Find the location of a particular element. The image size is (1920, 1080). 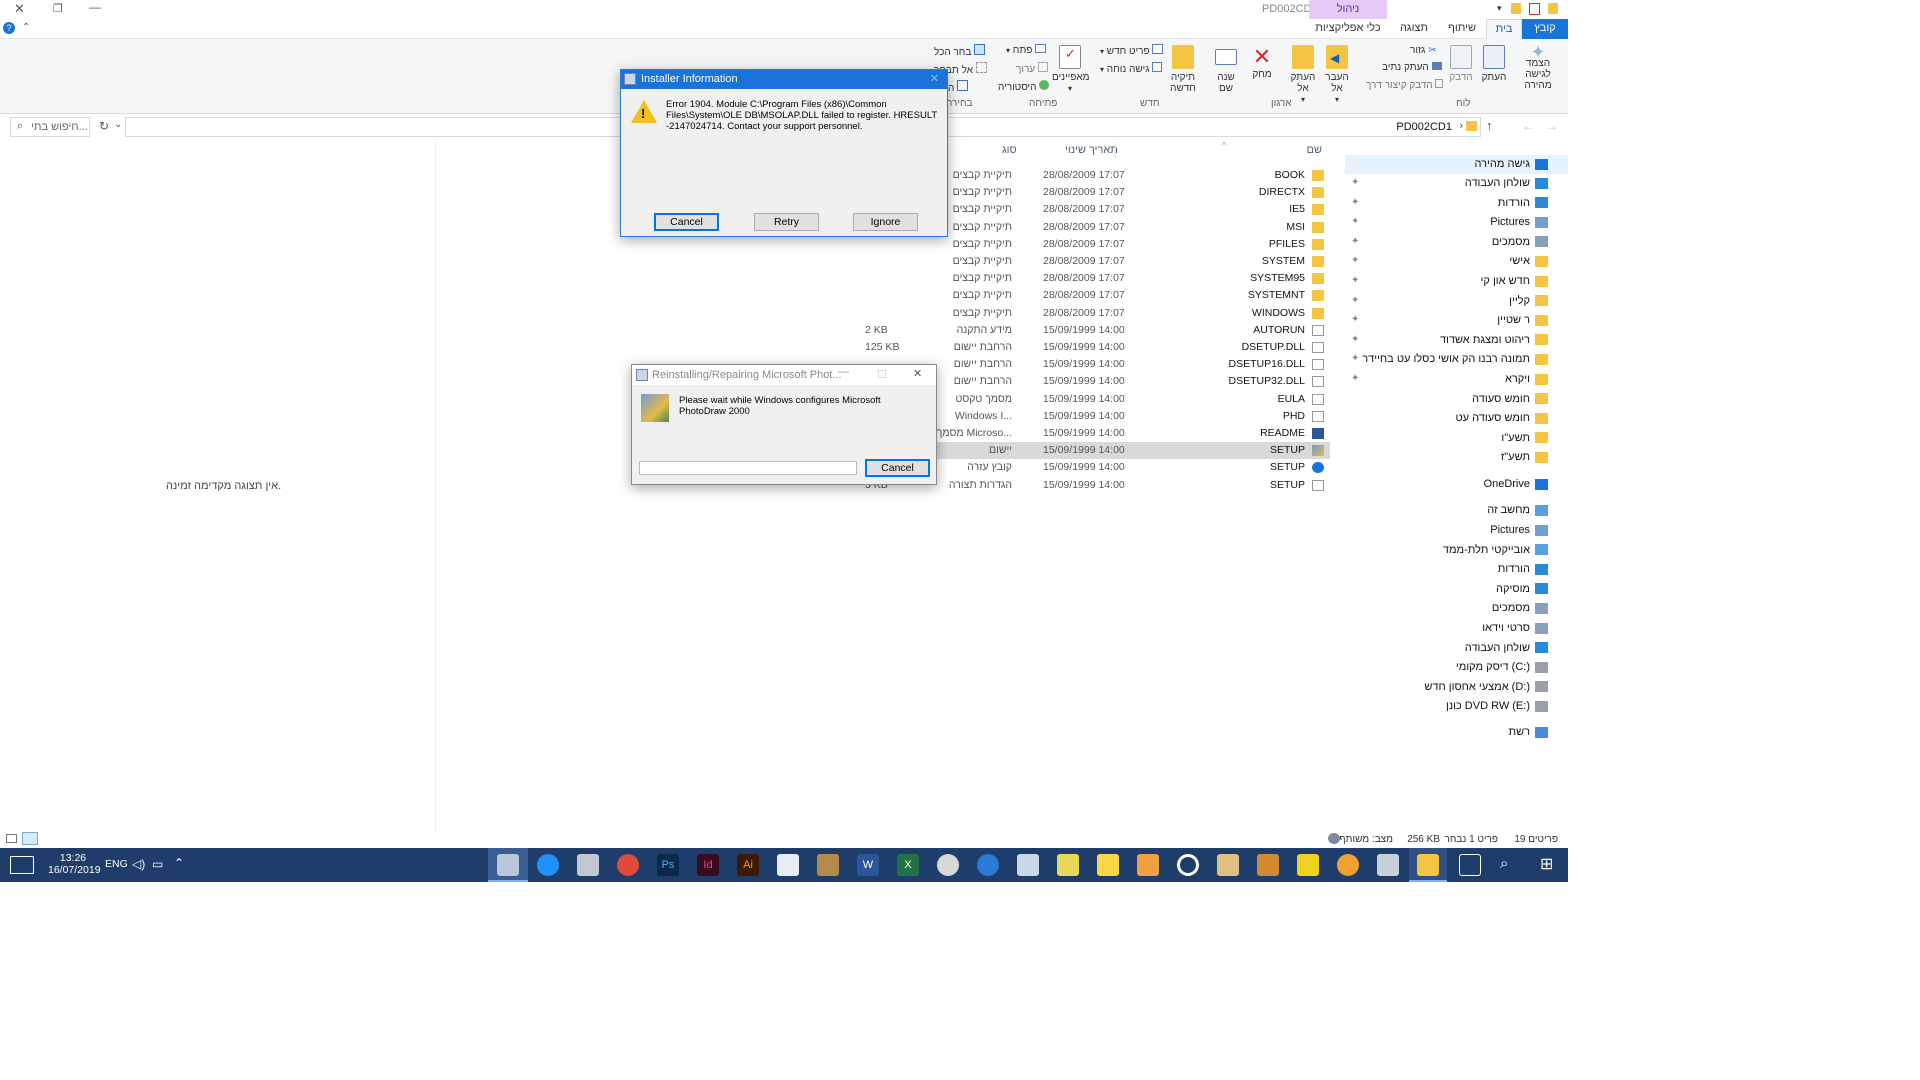

forward-icon: ← is located at coordinates (1528, 126).